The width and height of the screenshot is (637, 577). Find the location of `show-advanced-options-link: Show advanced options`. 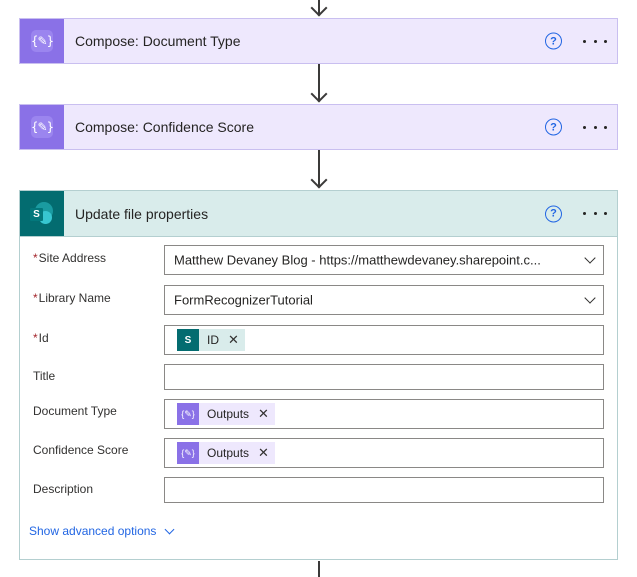

show-advanced-options-link: Show advanced options is located at coordinates (102, 531).